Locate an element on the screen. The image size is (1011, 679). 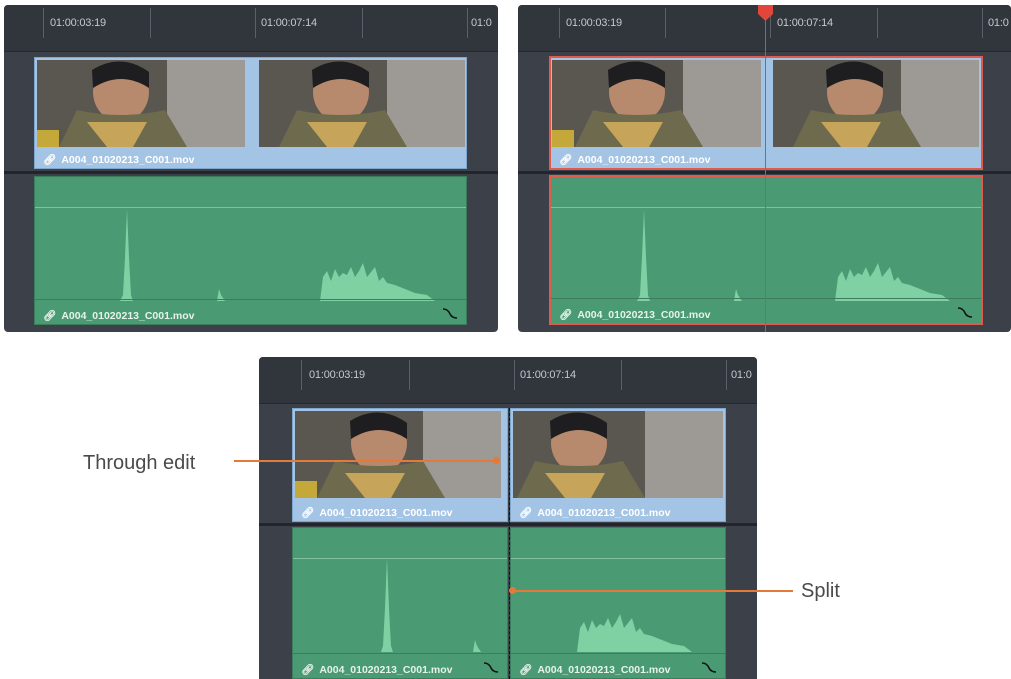
audio-clip: 🔗︎ A004_01020213_C001.mov is located at coordinates (250, 250).